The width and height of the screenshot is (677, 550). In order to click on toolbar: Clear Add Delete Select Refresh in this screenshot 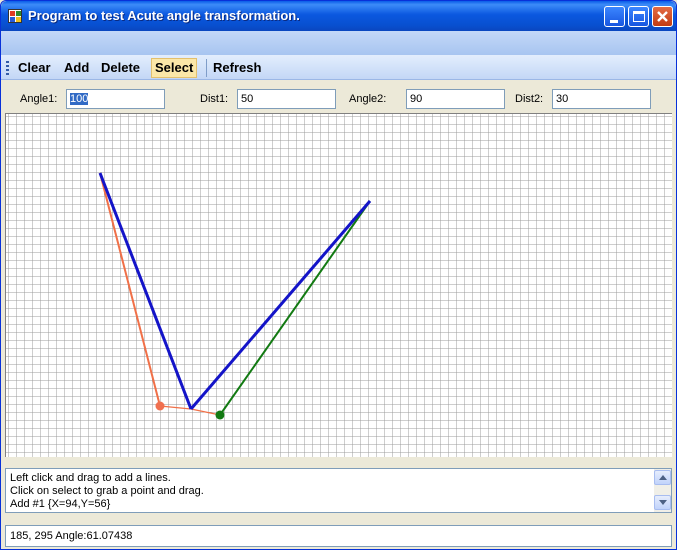, I will do `click(338, 67)`.